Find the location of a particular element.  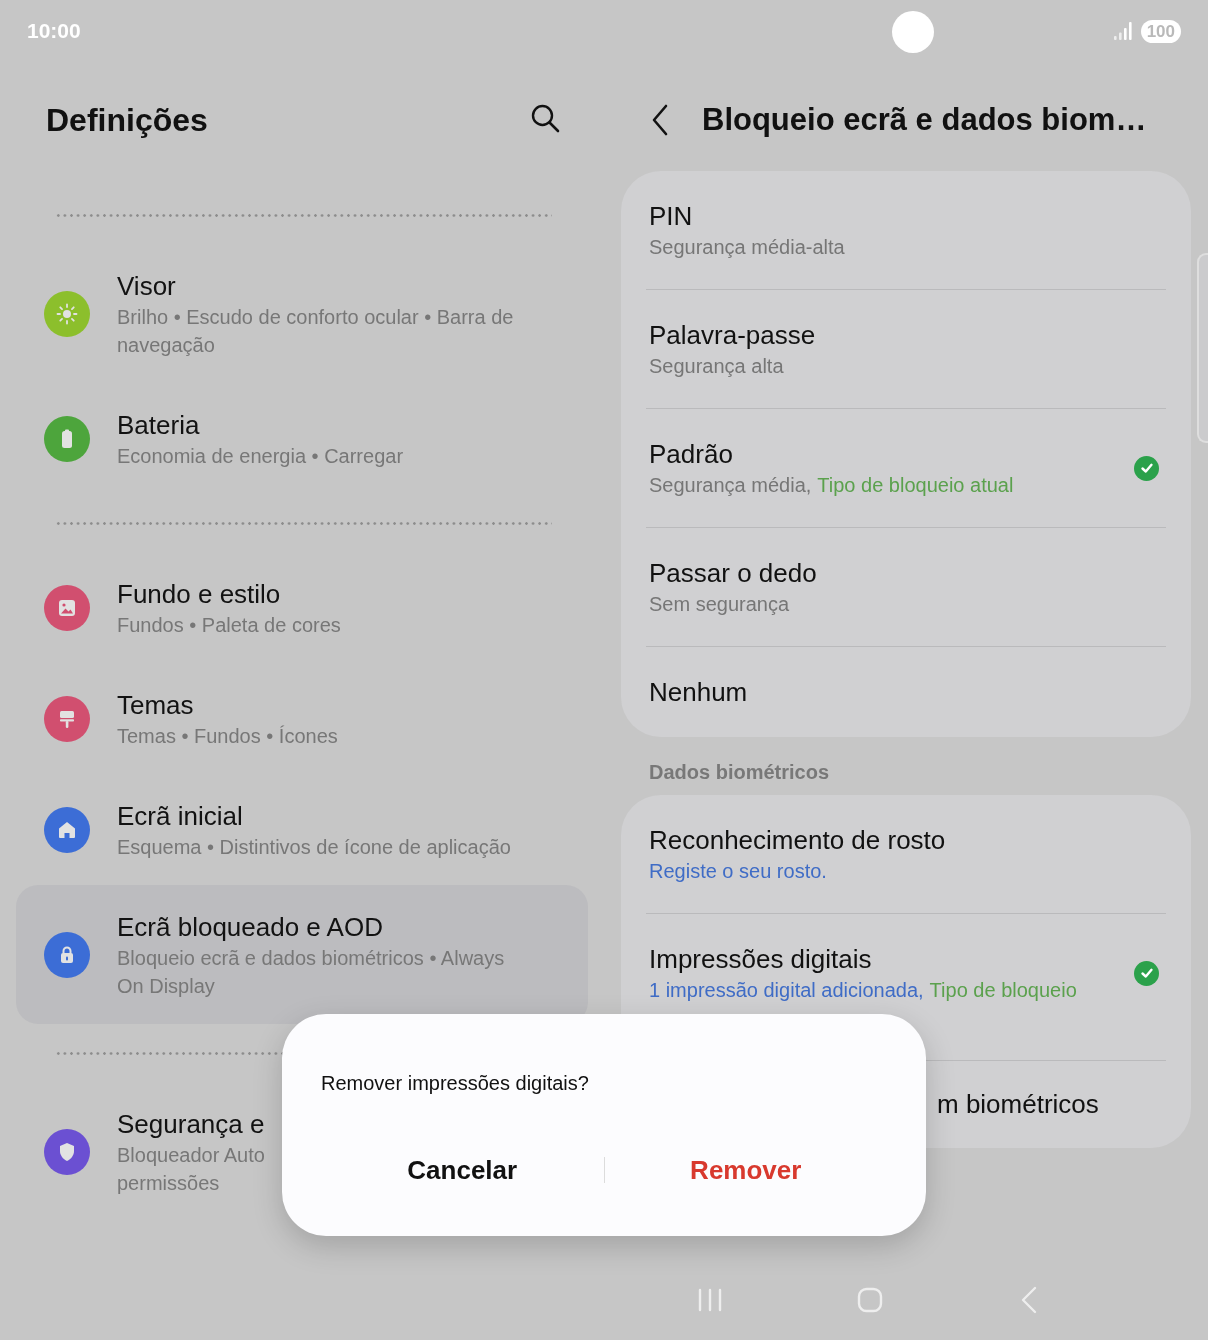

settings-item: Ecrã inicial Esquema • Distintivos de ícone de aplicação is located at coordinates (271, 829).